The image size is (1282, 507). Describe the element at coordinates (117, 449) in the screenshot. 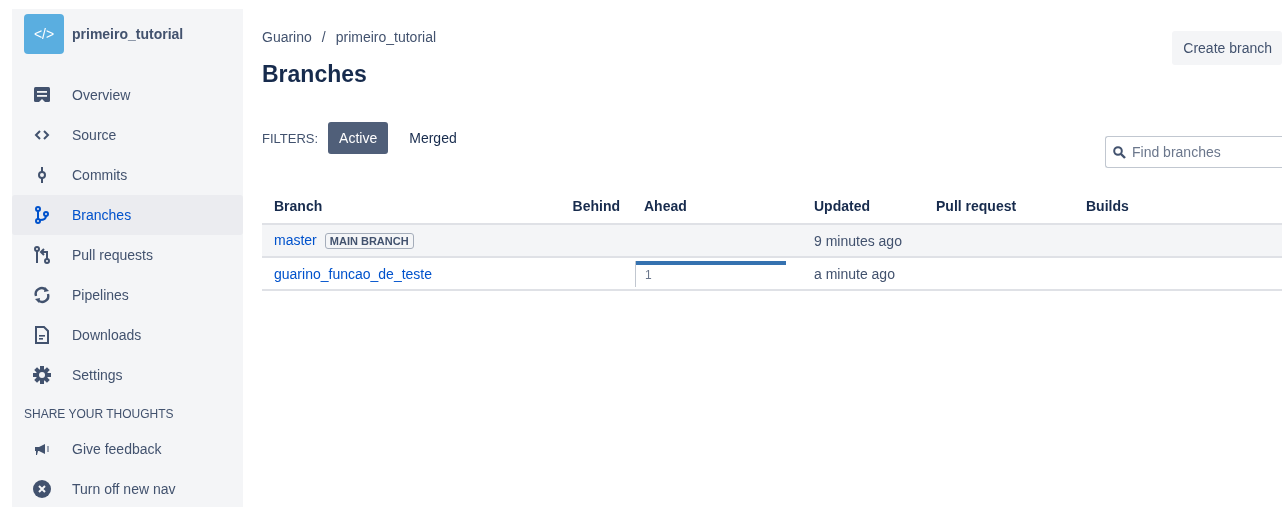

I see `sidebar-label: Give feedback` at that location.